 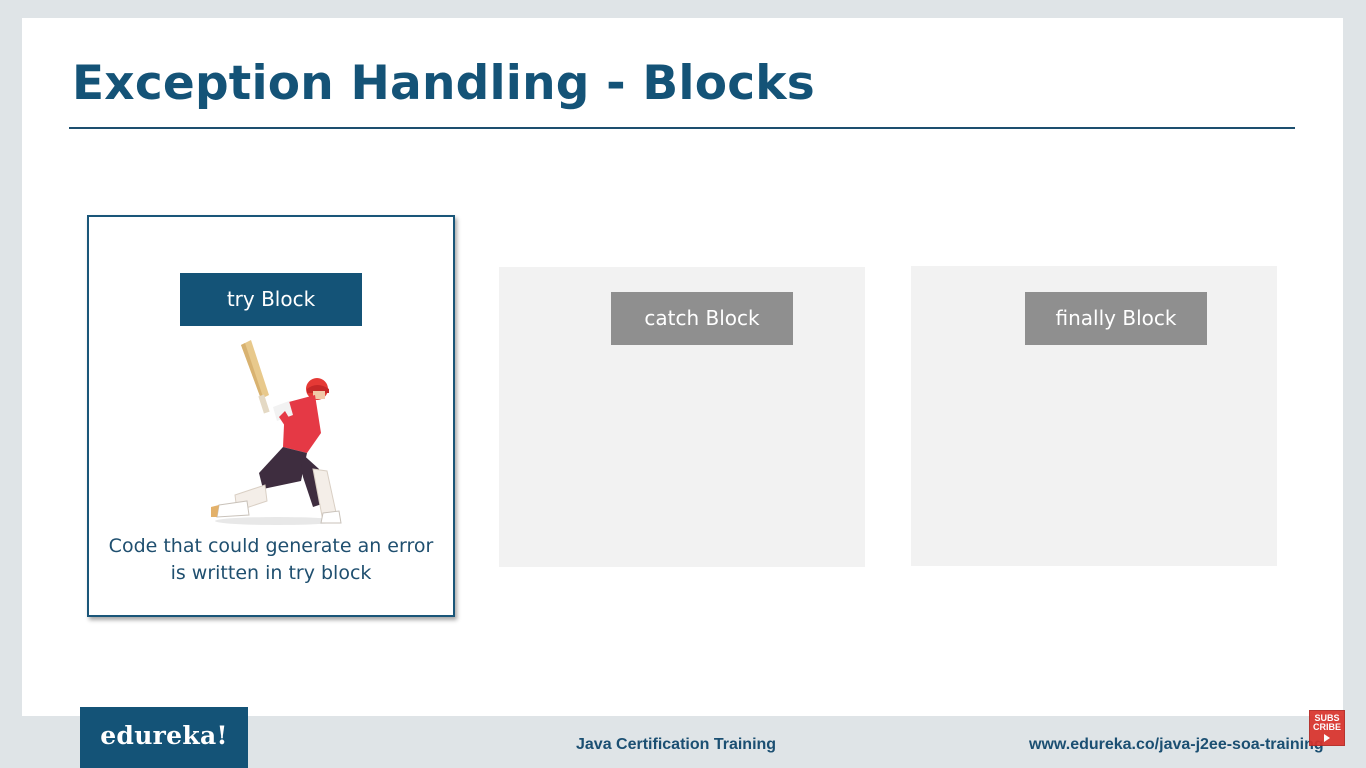 I want to click on finally-block-label: finally Block, so click(x=1116, y=318).